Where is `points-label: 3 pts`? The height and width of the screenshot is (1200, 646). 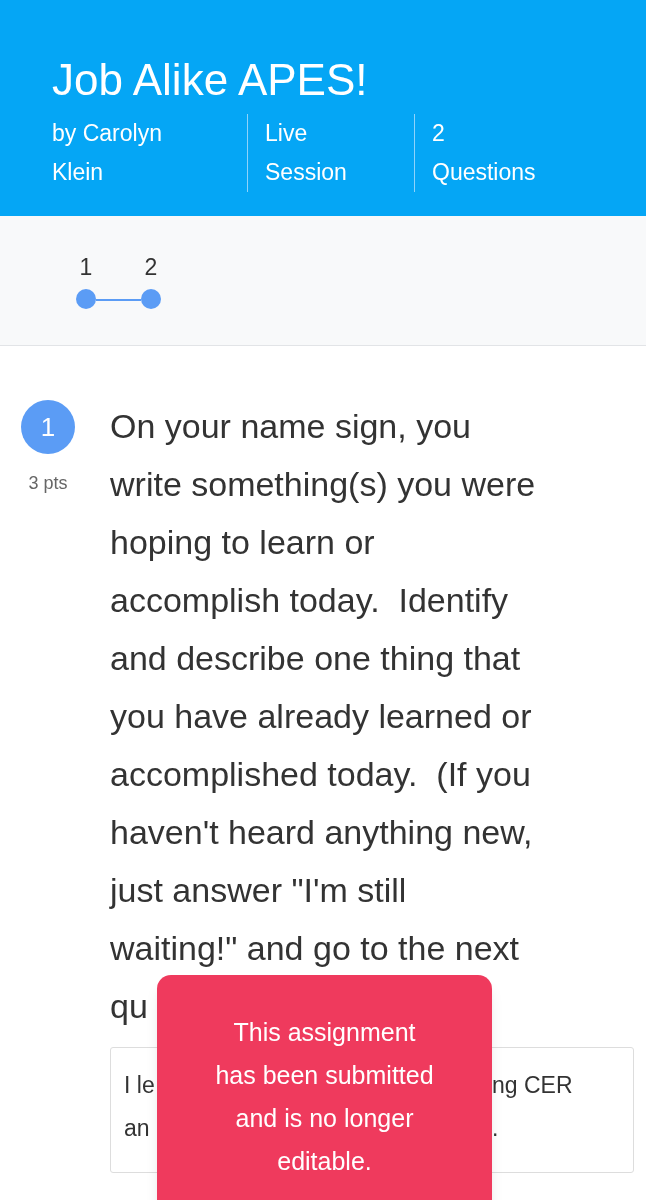
points-label: 3 pts is located at coordinates (48, 483).